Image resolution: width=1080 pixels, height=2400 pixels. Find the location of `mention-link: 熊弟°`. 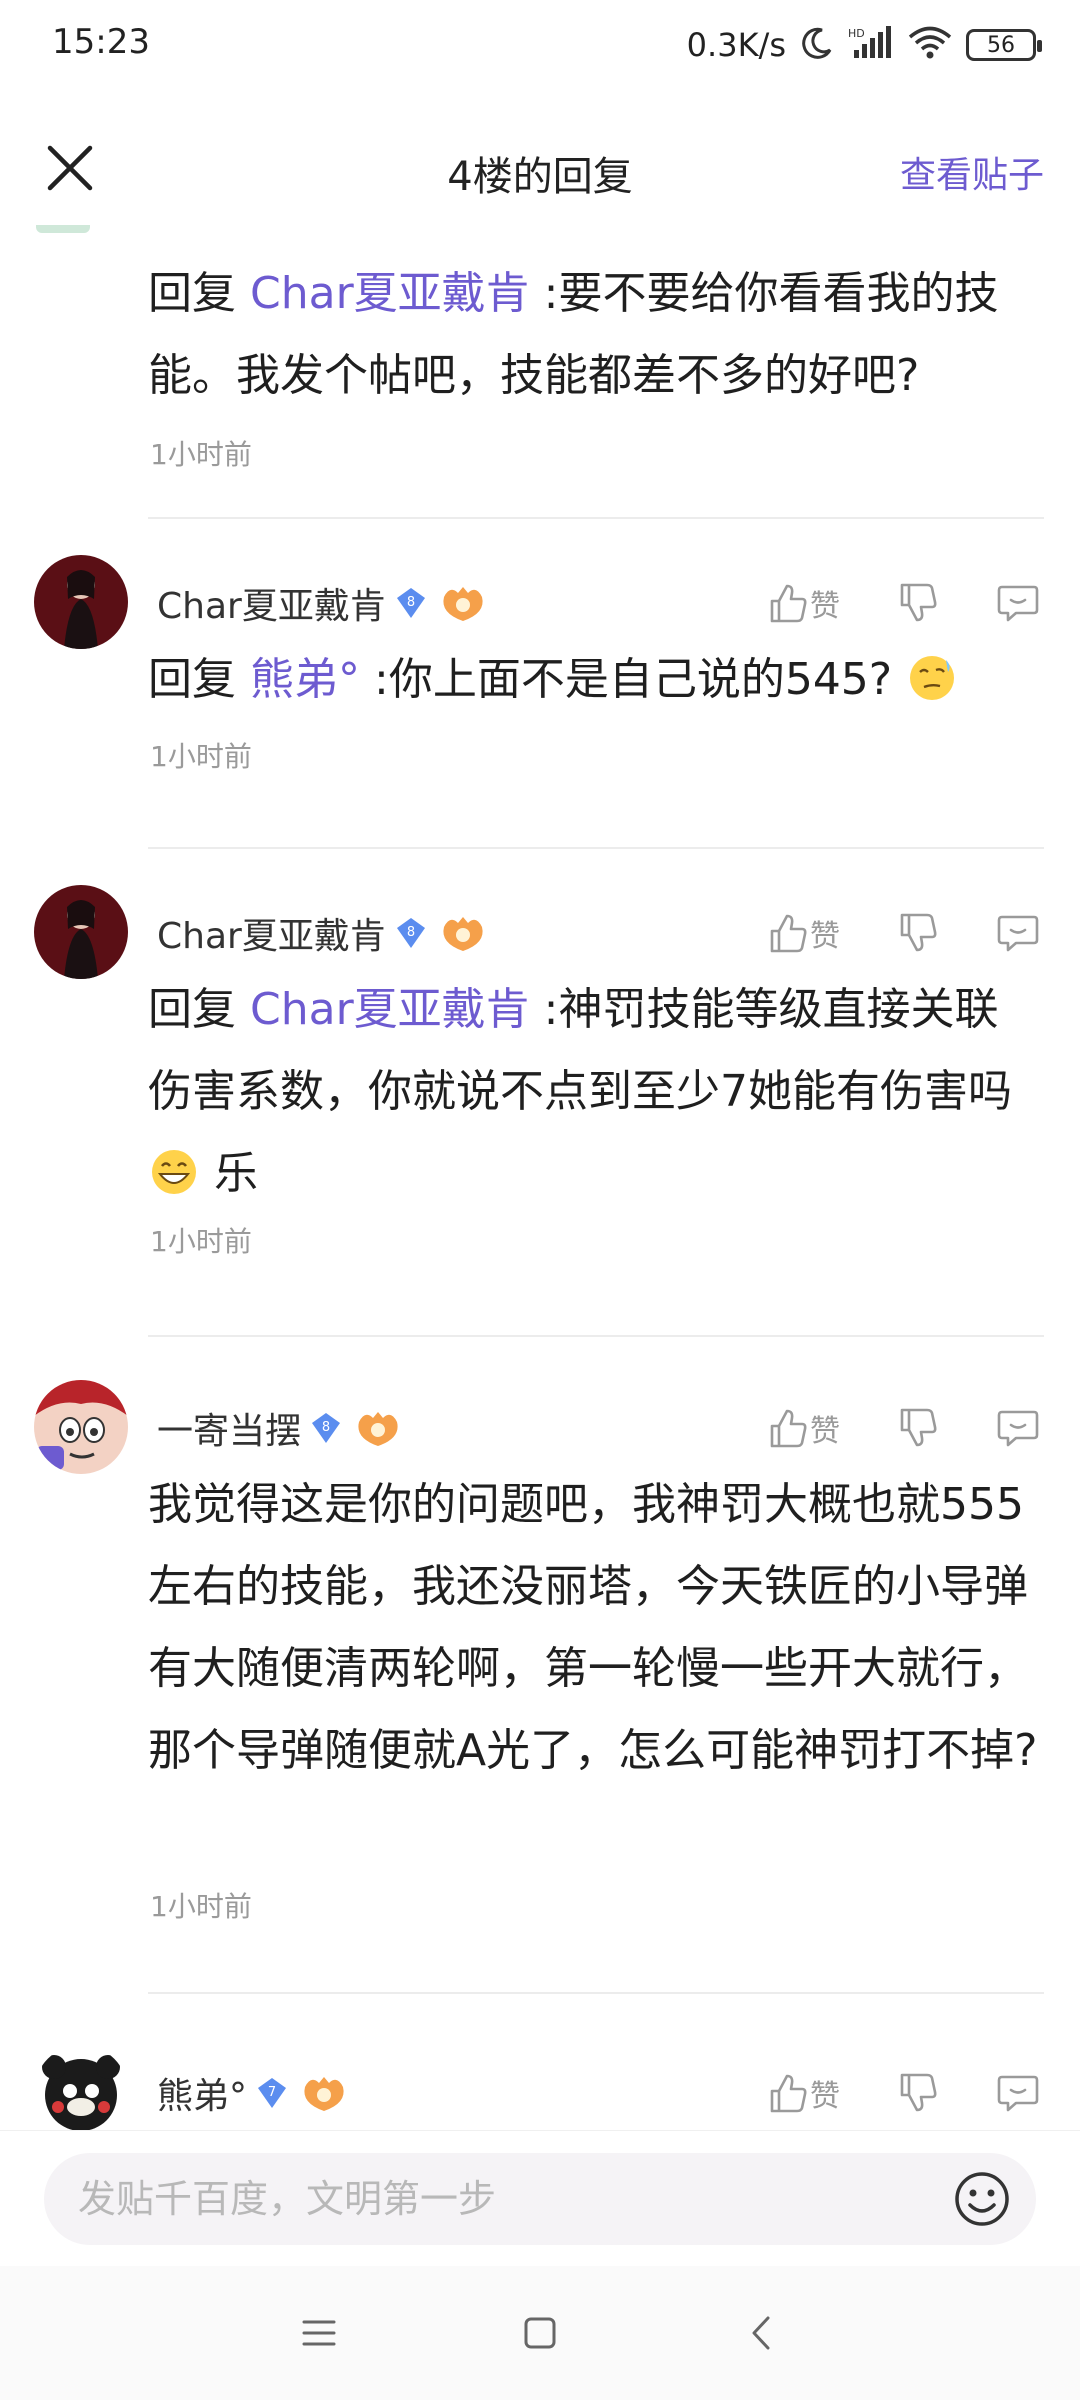

mention-link: 熊弟° is located at coordinates (305, 679).